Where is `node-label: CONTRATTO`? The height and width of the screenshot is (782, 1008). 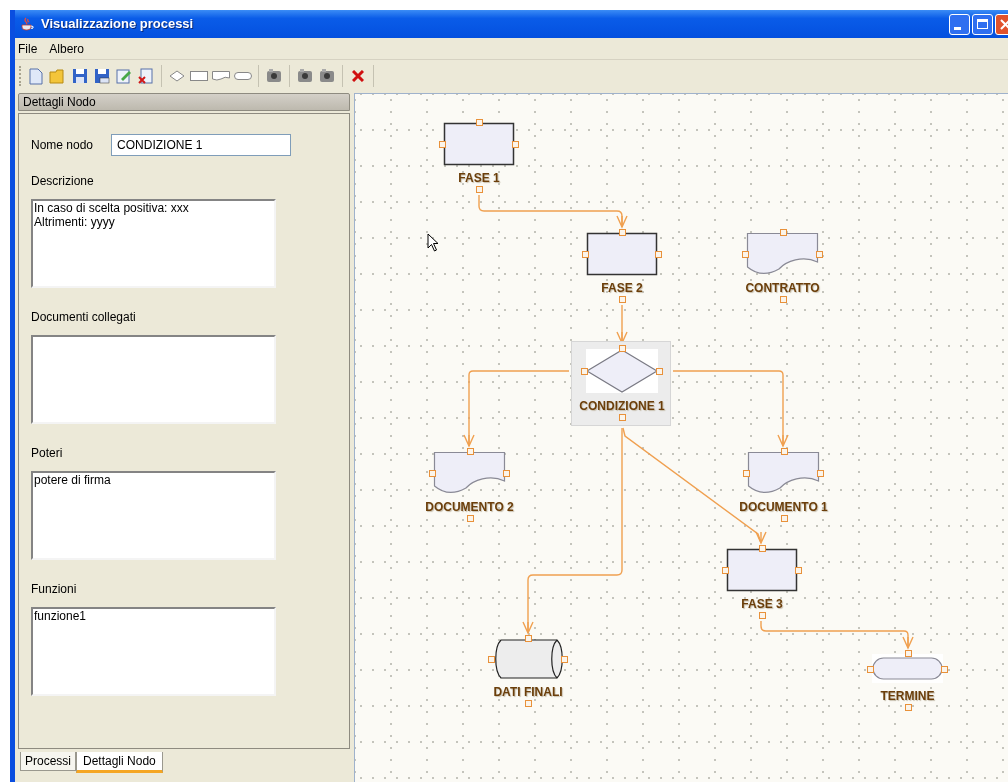
node-label: CONTRATTO is located at coordinates (782, 288).